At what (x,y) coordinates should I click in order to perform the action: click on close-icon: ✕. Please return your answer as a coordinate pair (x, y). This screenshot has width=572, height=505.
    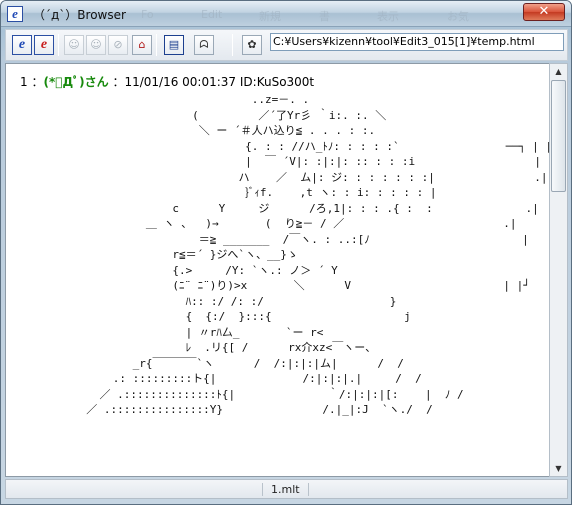
    Looking at the image, I should click on (544, 11).